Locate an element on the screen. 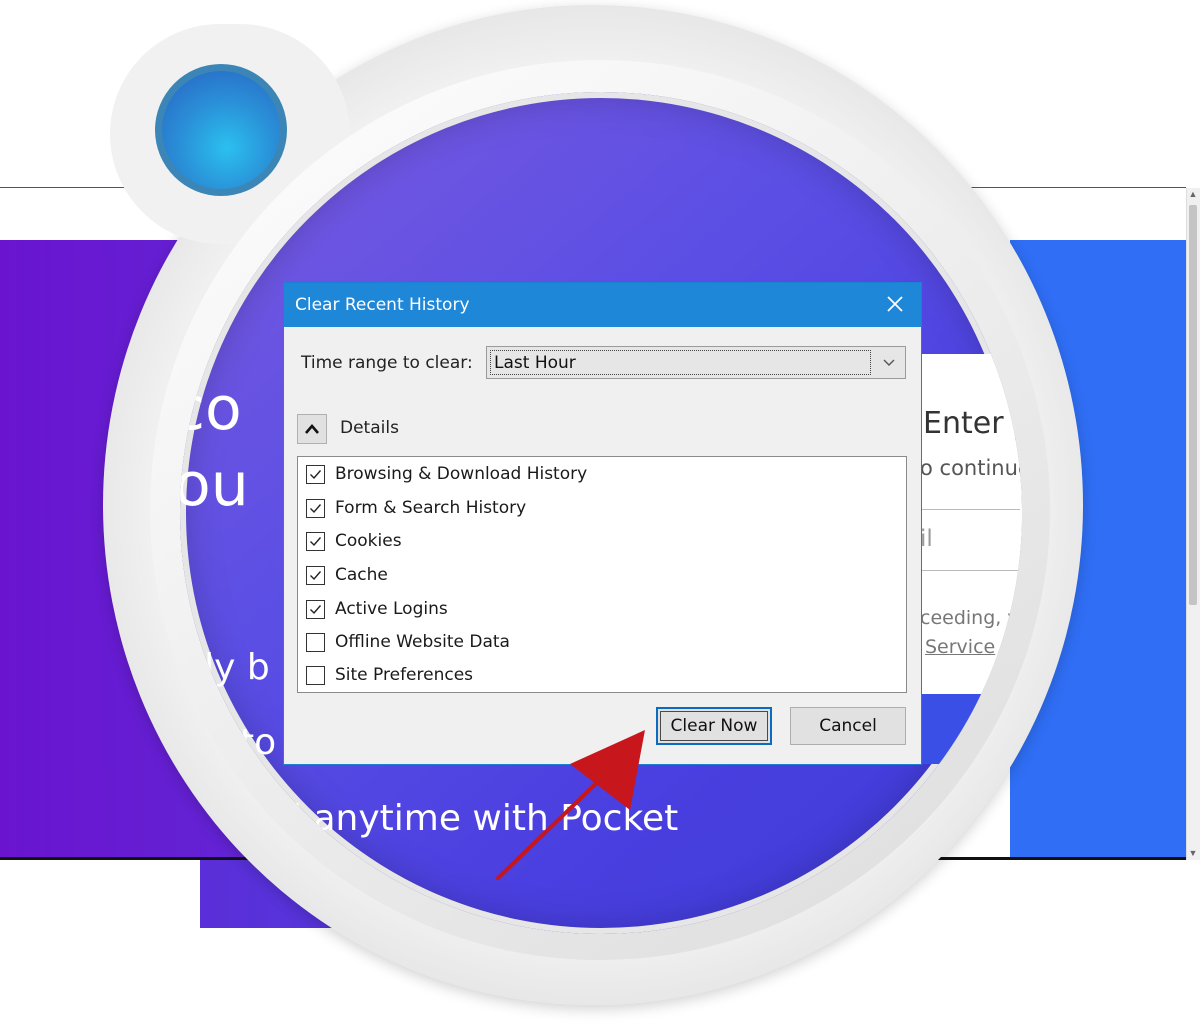  list-item-label: Form & Search History is located at coordinates (431, 508).